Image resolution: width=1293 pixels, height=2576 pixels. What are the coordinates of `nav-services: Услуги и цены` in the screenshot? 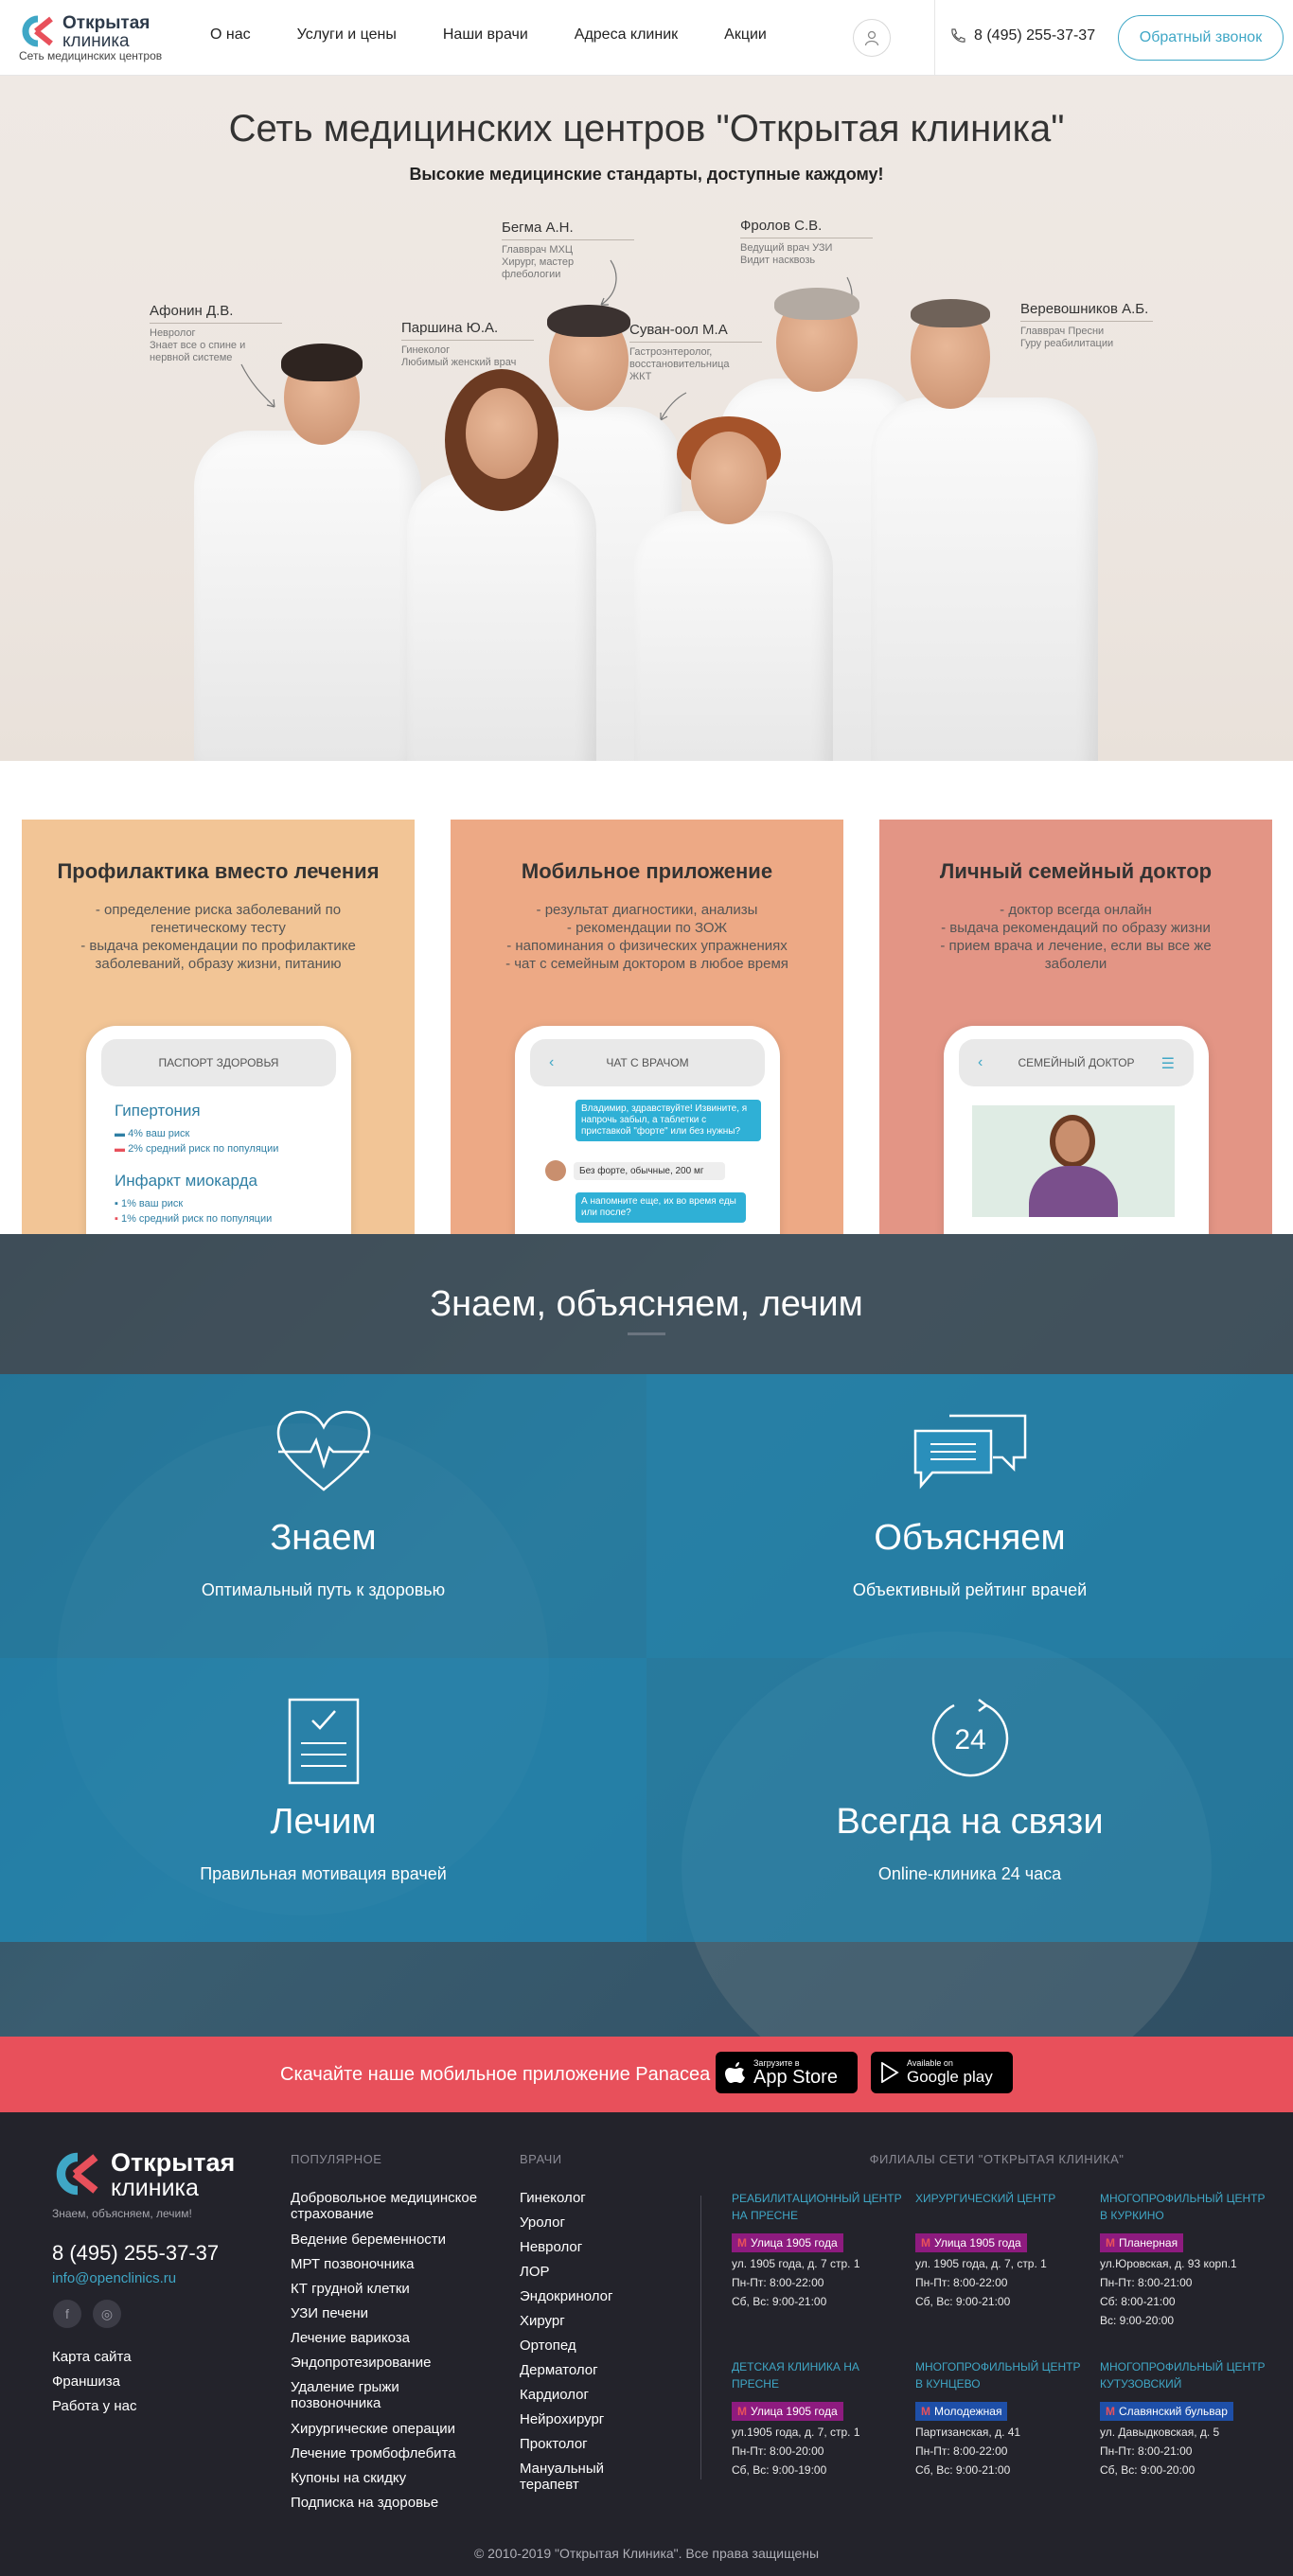 It's located at (347, 35).